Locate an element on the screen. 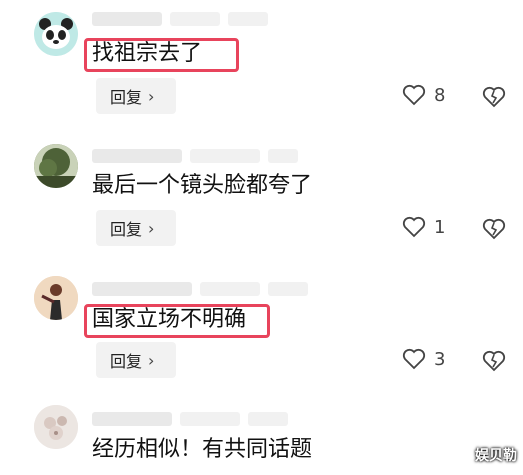 The image size is (523, 475). like-button: 3 is located at coordinates (423, 359).